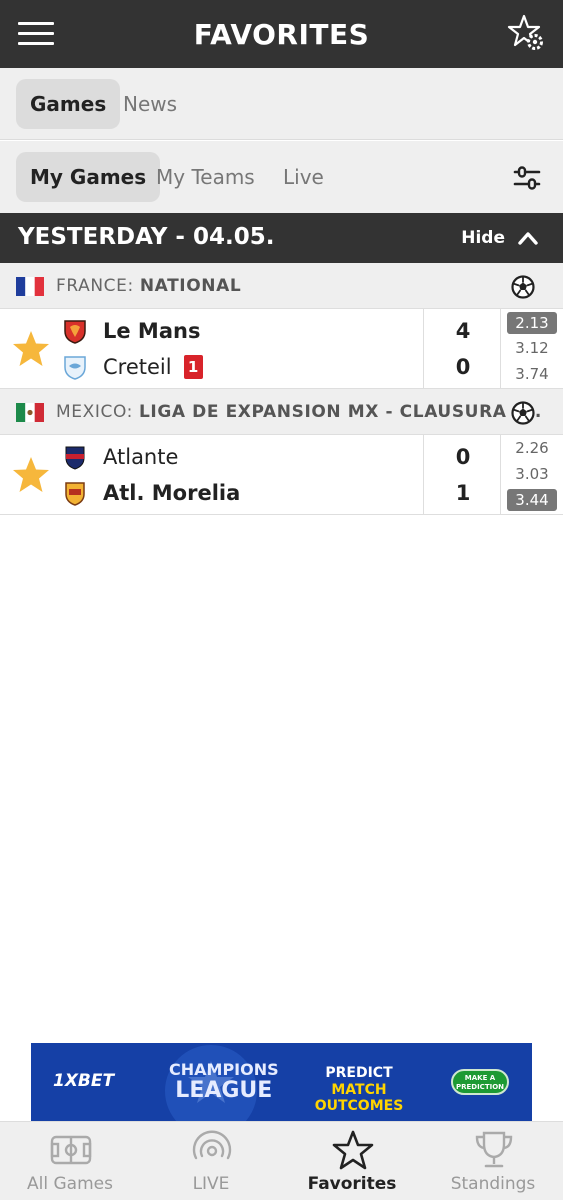 Image resolution: width=563 pixels, height=1200 pixels. I want to click on nav-label: Favorites, so click(352, 1184).